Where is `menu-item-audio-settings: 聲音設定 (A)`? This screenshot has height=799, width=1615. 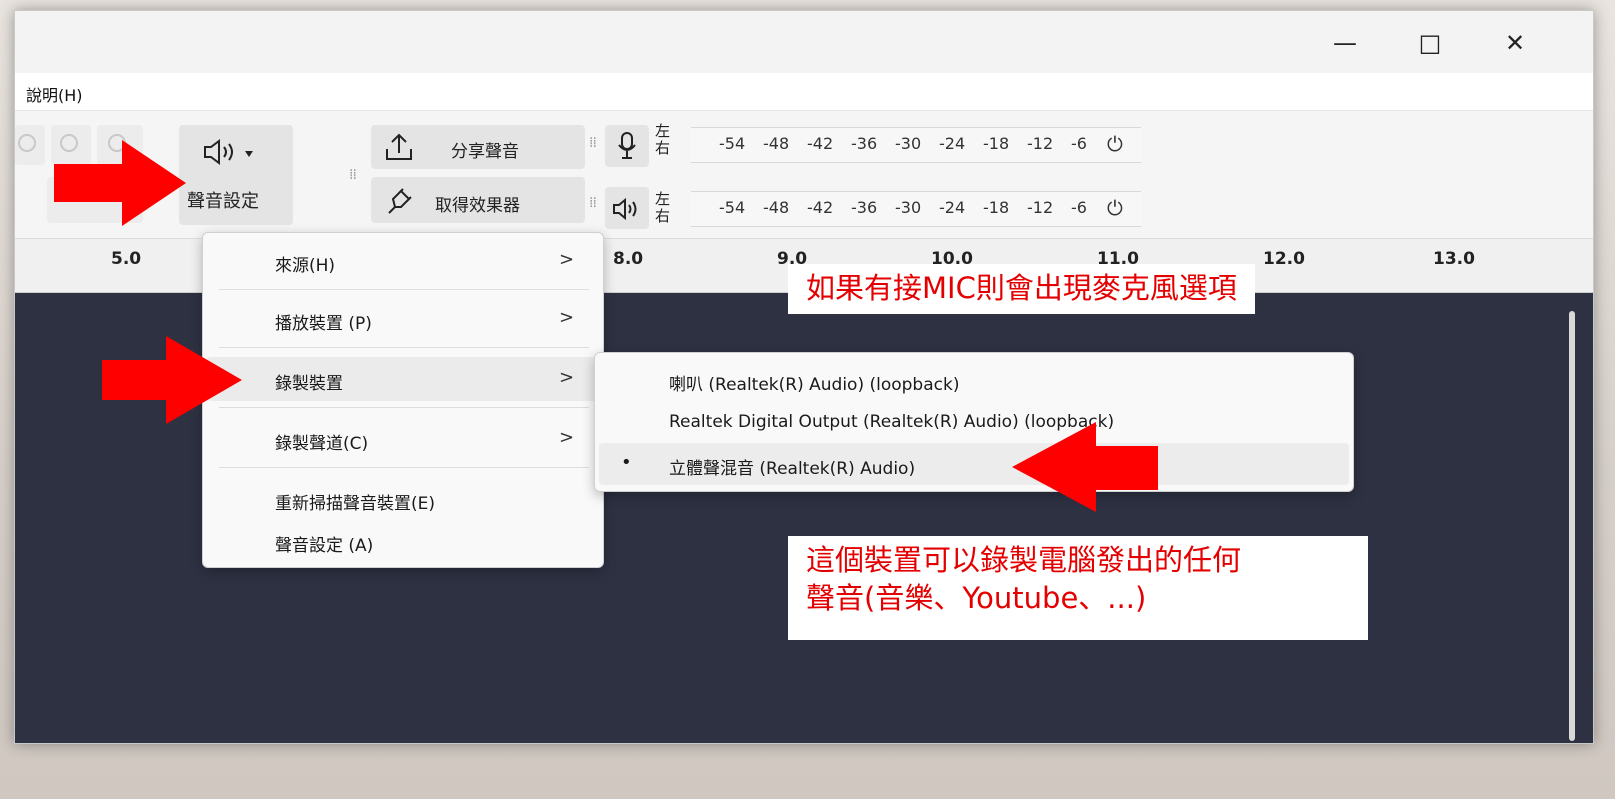
menu-item-audio-settings: 聲音設定 (A) is located at coordinates (403, 541).